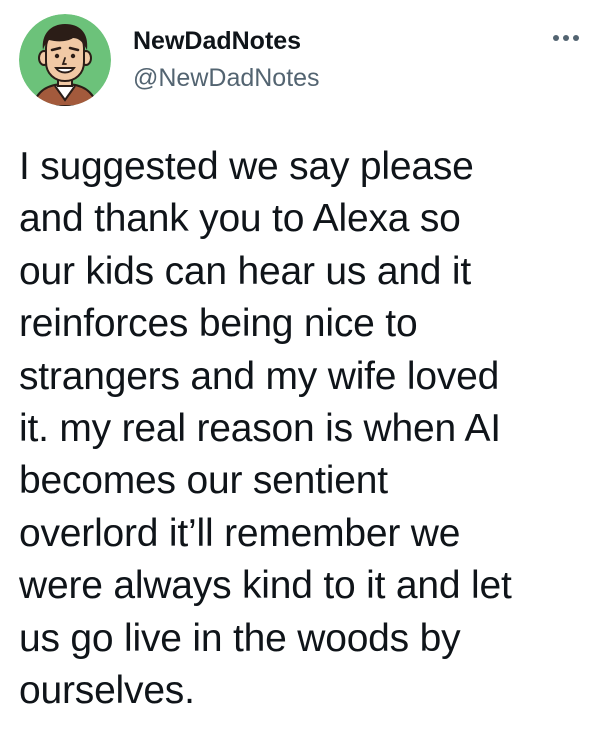  What do you see at coordinates (240, 219) in the screenshot?
I see `tweet-text-line: and thank you to Alexa so` at bounding box center [240, 219].